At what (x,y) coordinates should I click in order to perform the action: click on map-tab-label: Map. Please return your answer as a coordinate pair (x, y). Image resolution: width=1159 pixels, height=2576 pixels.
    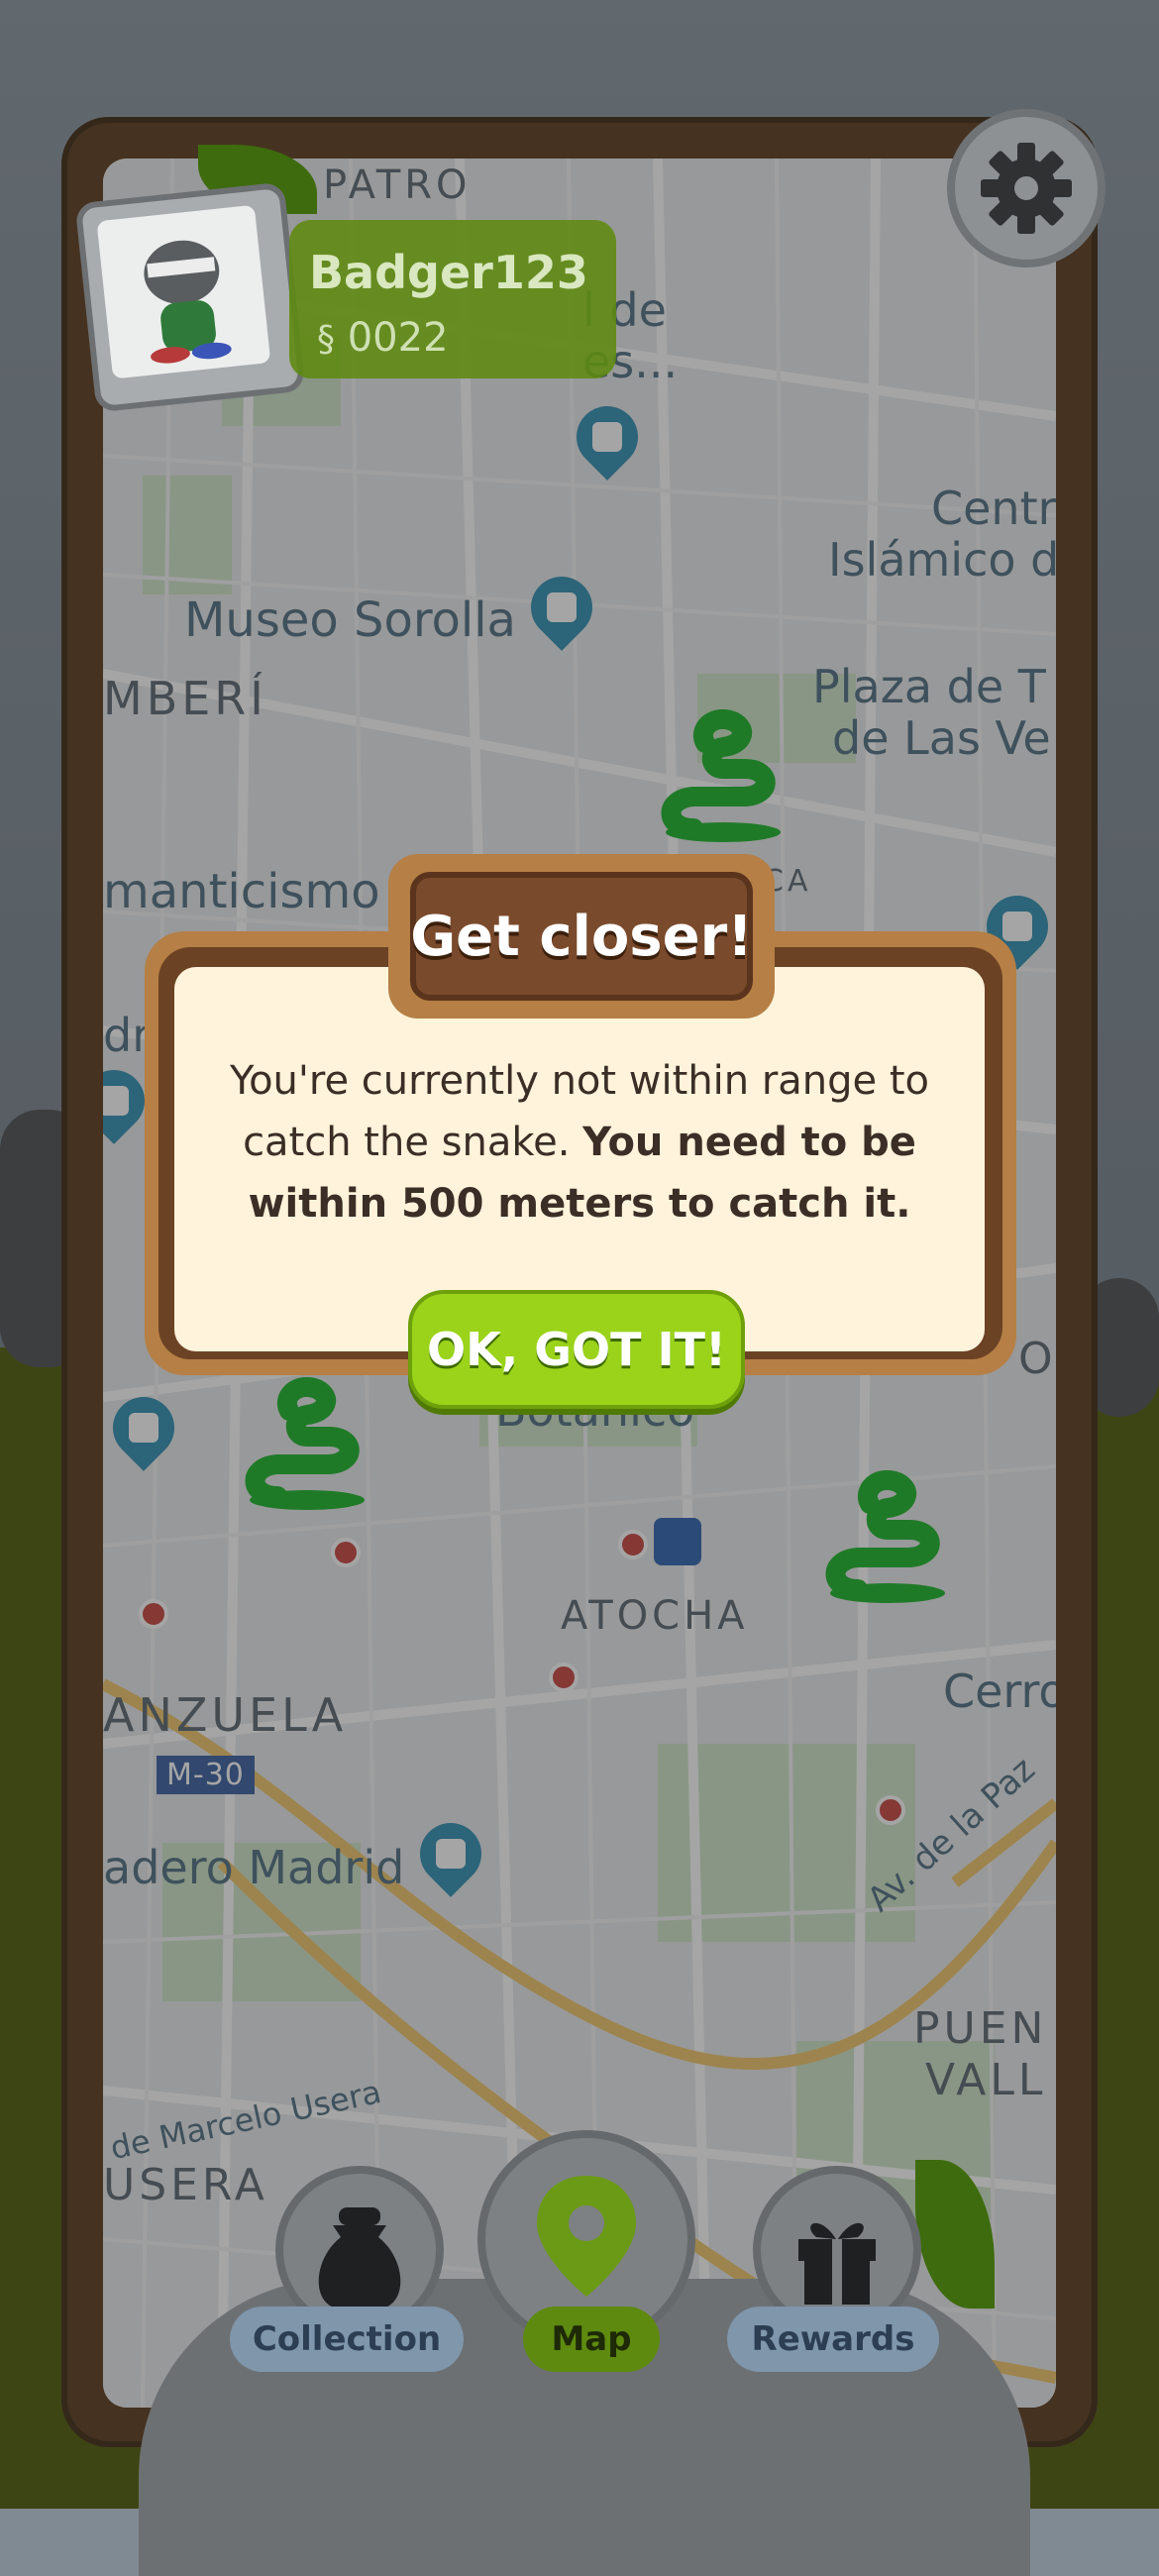
    Looking at the image, I should click on (592, 2339).